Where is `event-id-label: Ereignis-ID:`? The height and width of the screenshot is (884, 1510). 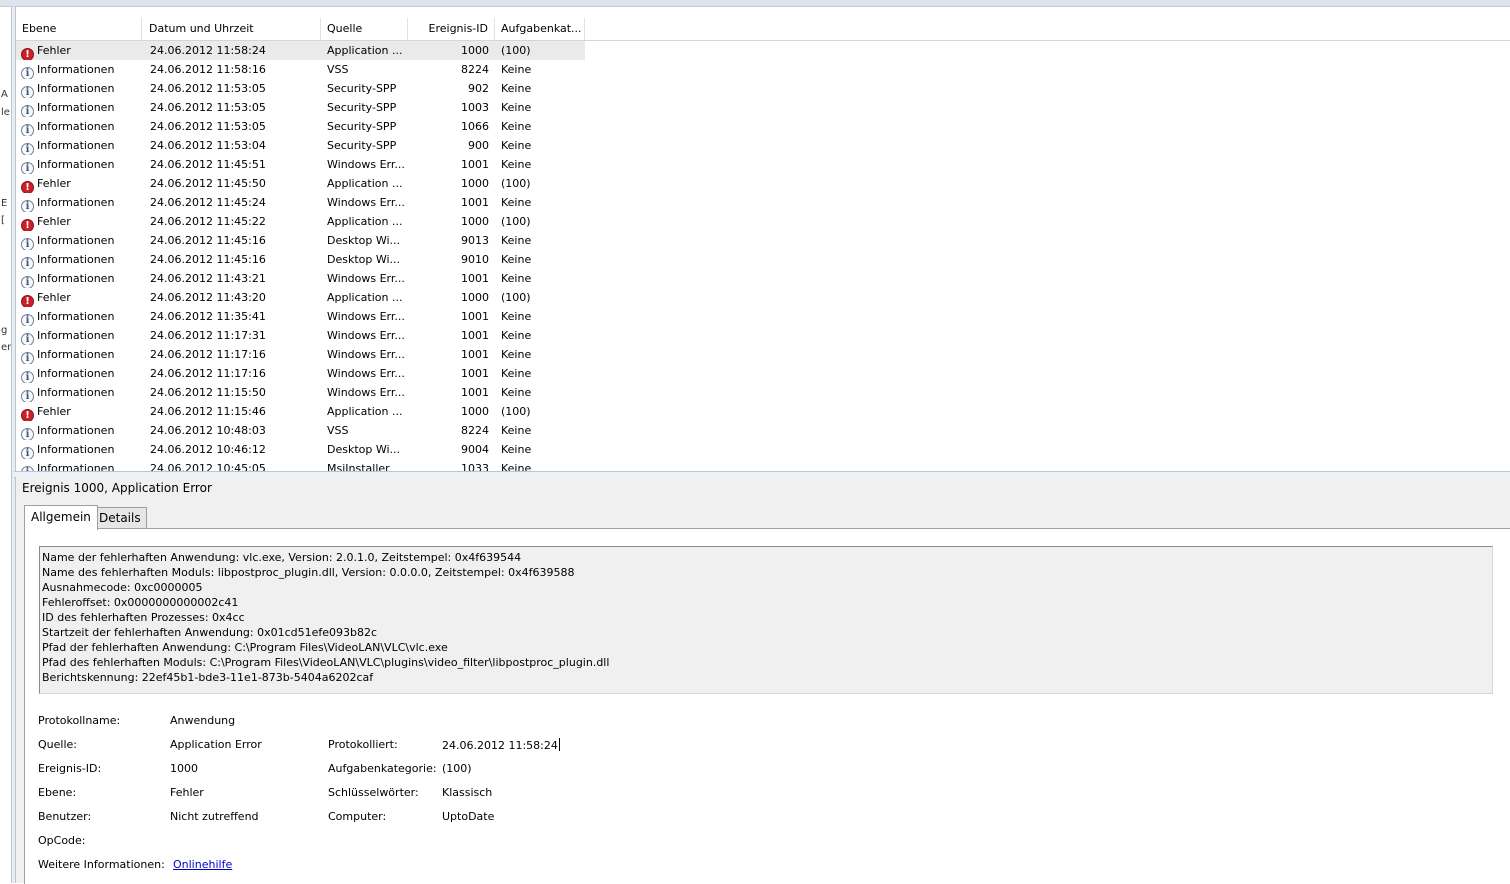
event-id-label: Ereignis-ID: is located at coordinates (70, 768).